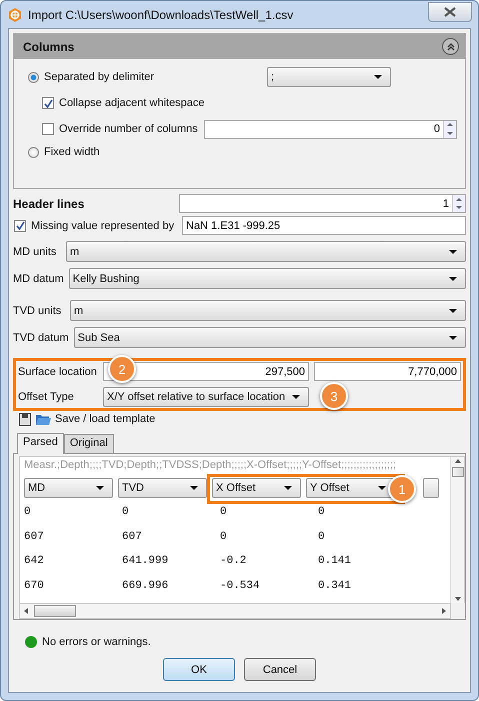  What do you see at coordinates (256, 488) in the screenshot?
I see `column-dropdown: X Offset` at bounding box center [256, 488].